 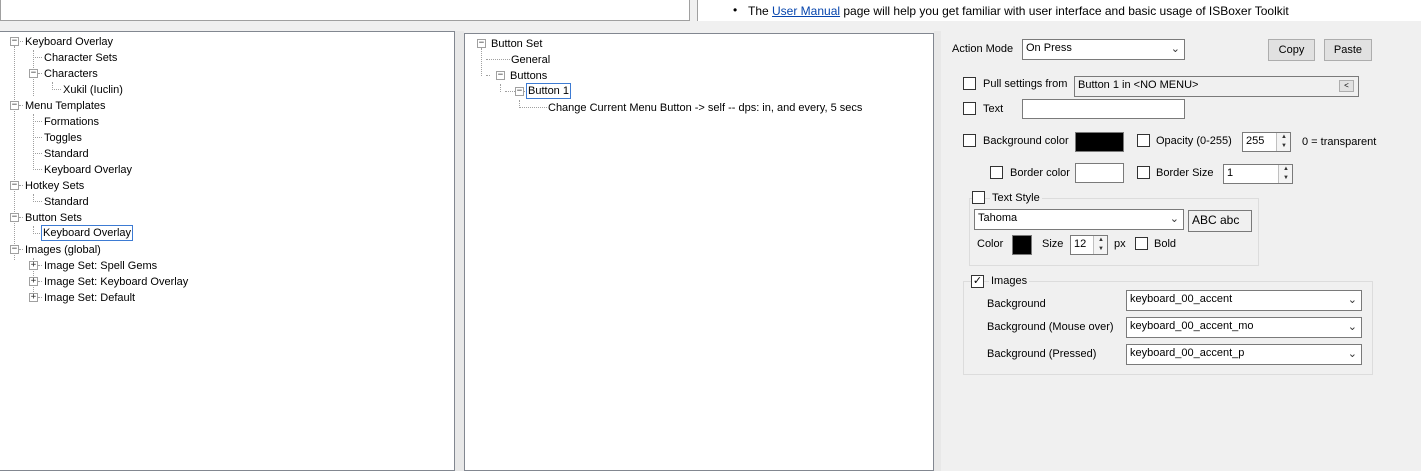 I want to click on background-pressed-label: Background (Pressed), so click(x=1042, y=354).